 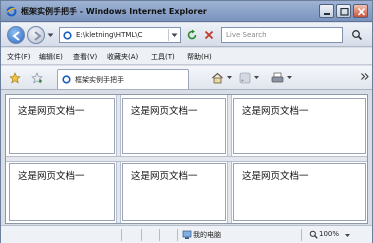 I want to click on chevron-double-right-icon, so click(x=365, y=76).